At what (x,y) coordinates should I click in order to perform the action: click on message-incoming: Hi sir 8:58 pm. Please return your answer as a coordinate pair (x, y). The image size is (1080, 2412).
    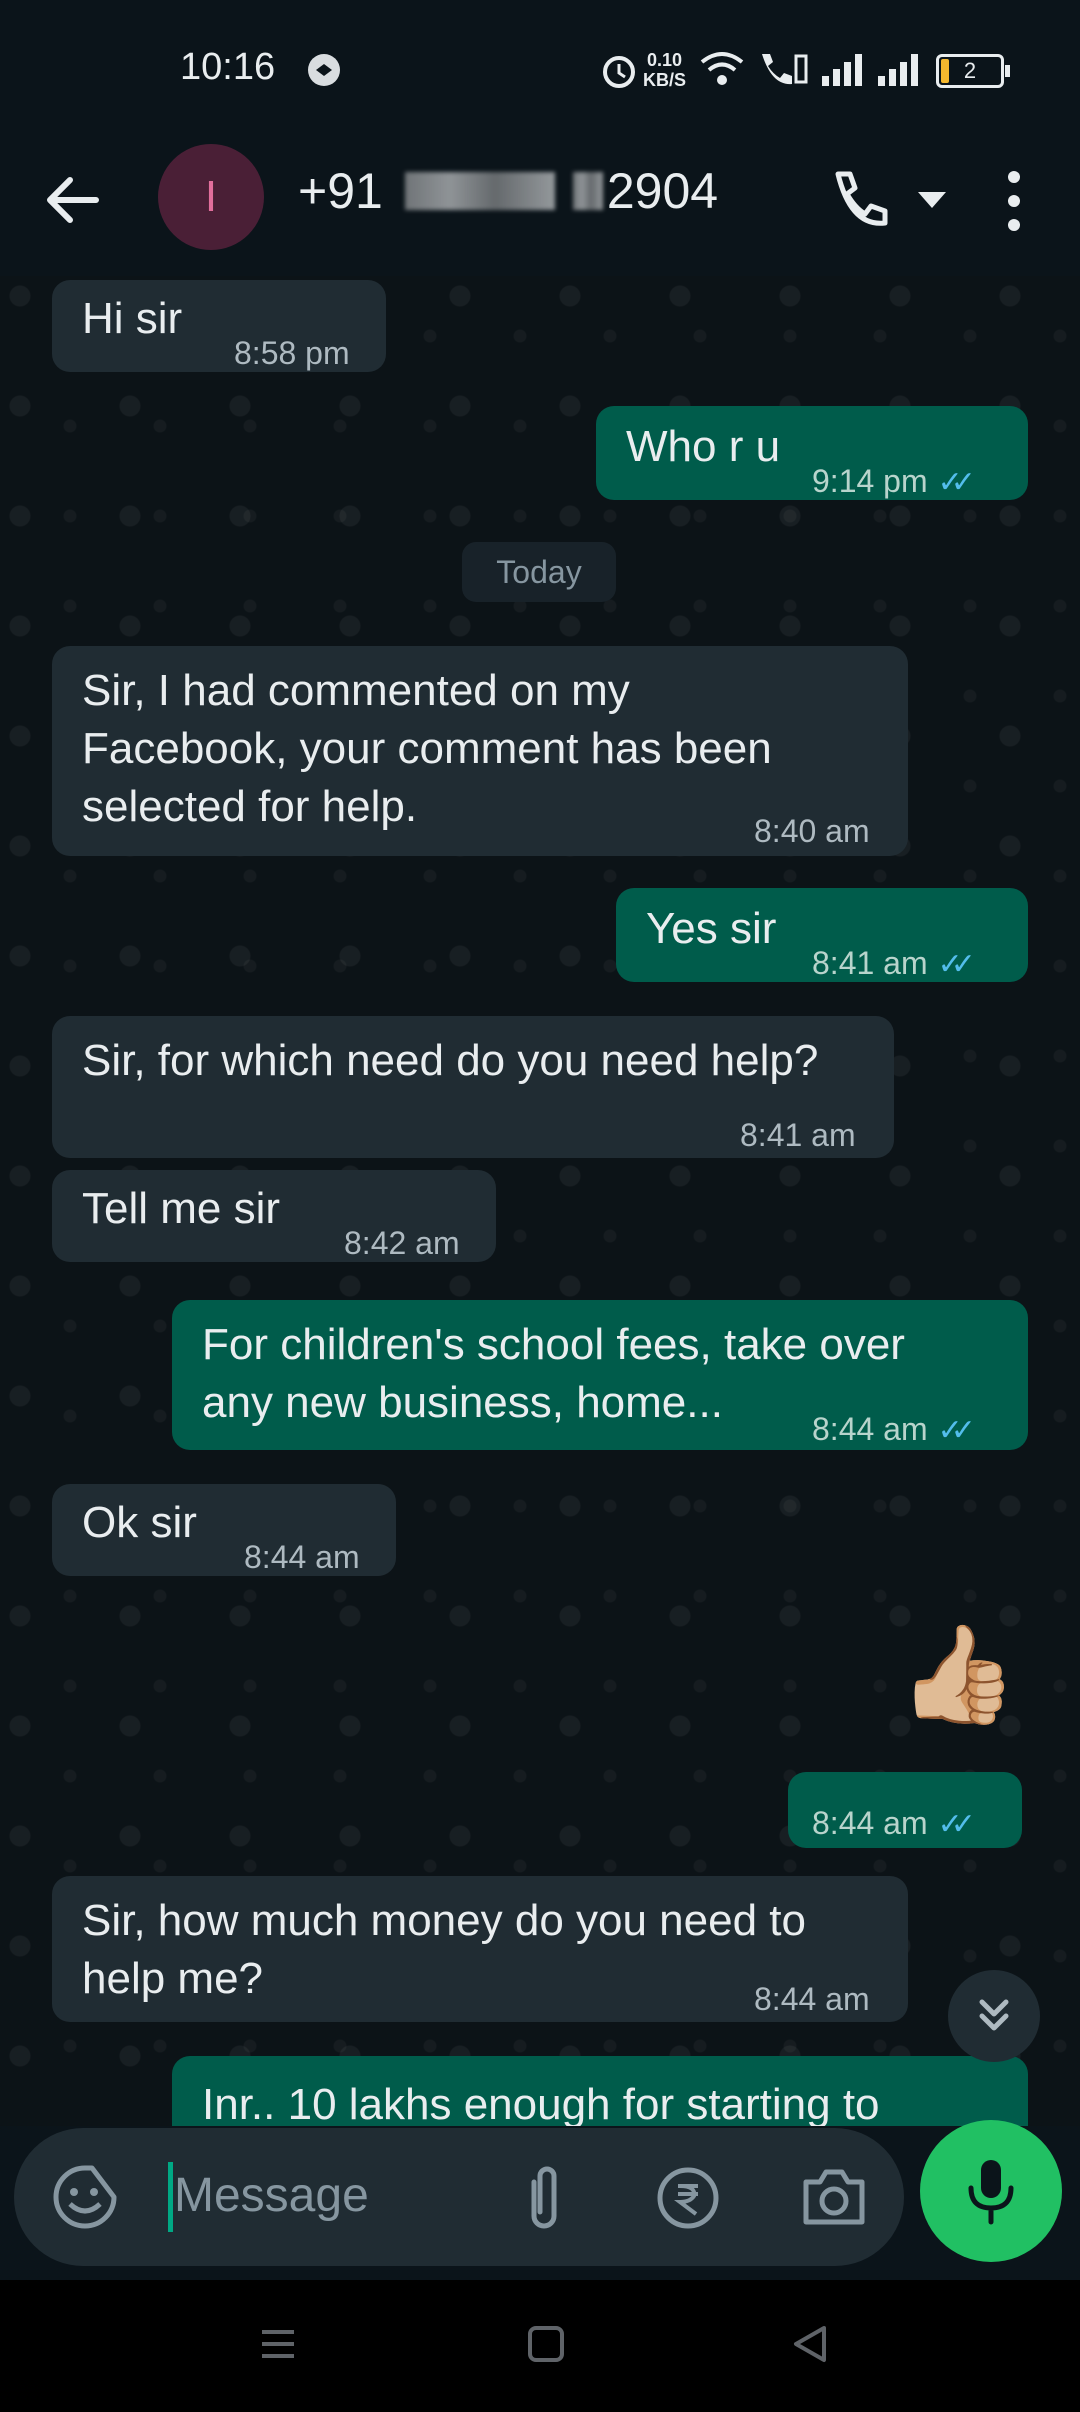
    Looking at the image, I should click on (219, 326).